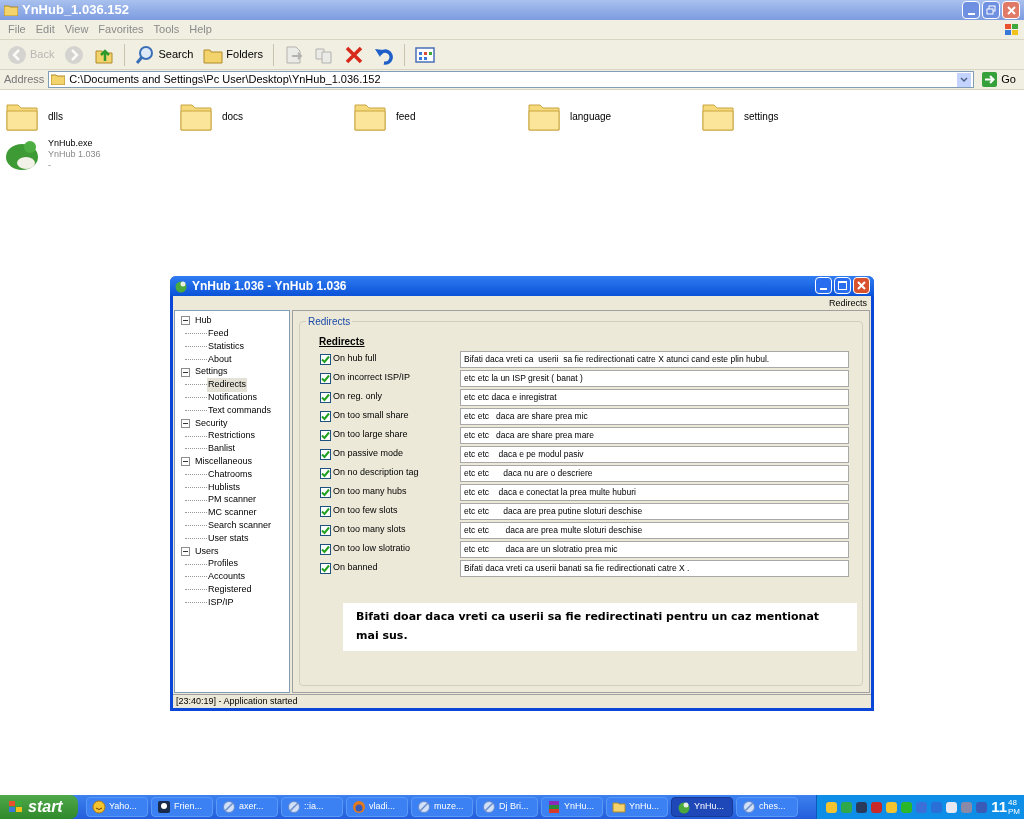 This screenshot has width=1024, height=819. What do you see at coordinates (74, 54) in the screenshot?
I see `forward-icon` at bounding box center [74, 54].